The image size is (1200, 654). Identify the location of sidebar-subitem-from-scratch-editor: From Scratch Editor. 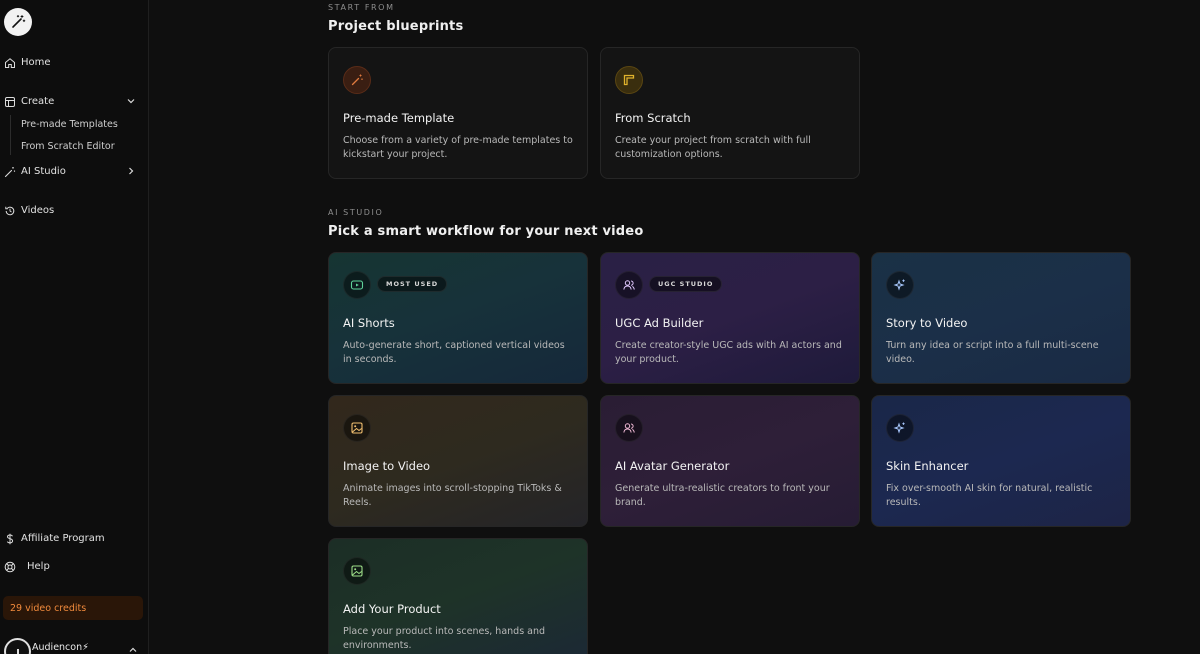
(68, 147).